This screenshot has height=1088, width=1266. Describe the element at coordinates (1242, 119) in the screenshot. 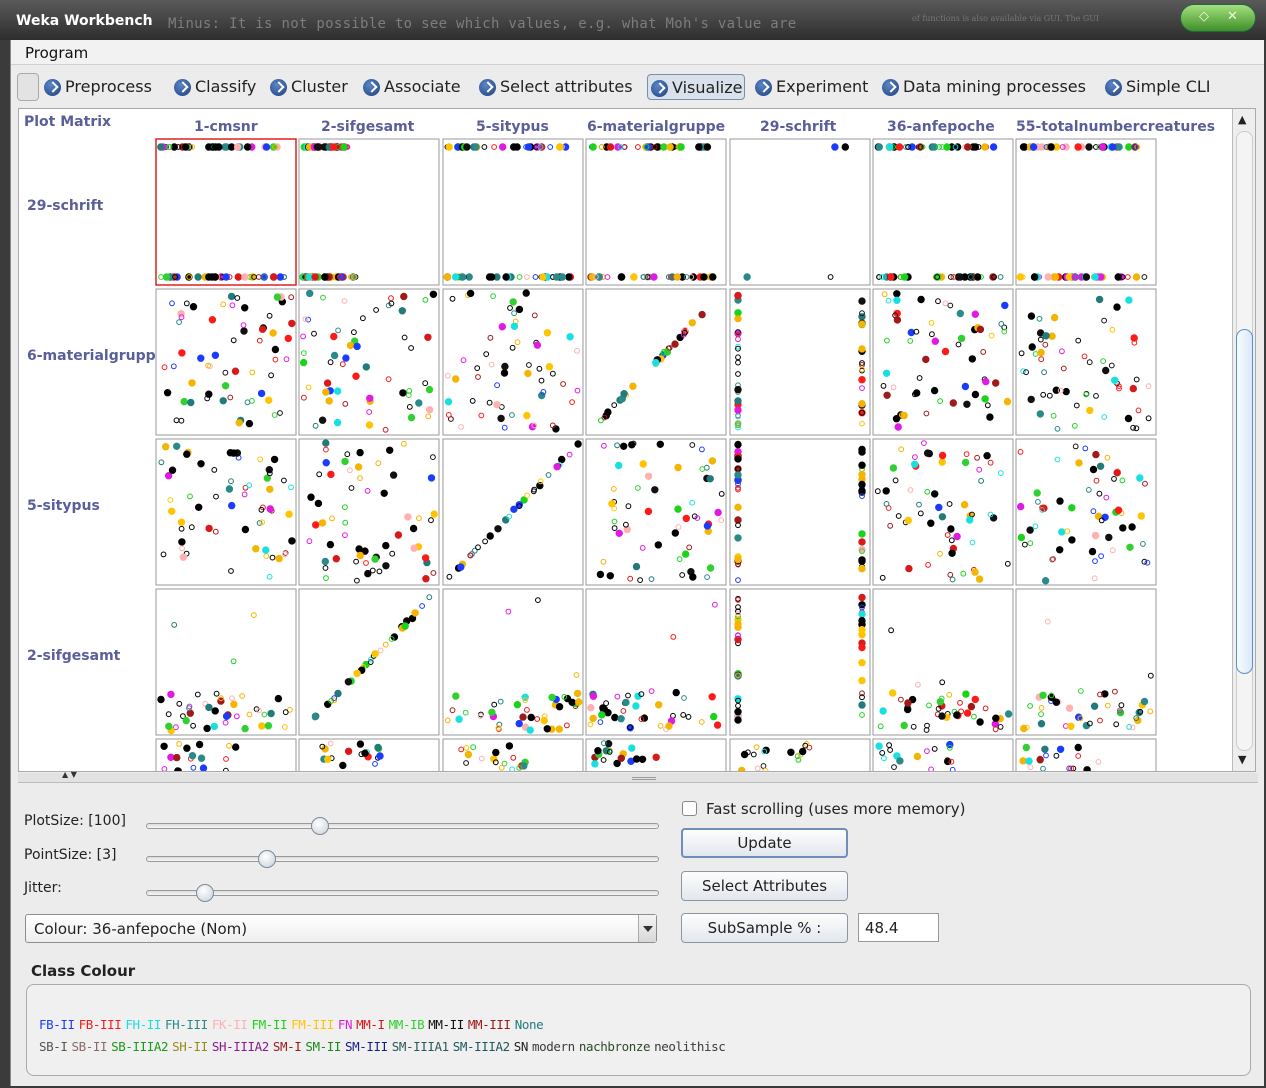

I see `scroll-up-icon: ▲` at that location.